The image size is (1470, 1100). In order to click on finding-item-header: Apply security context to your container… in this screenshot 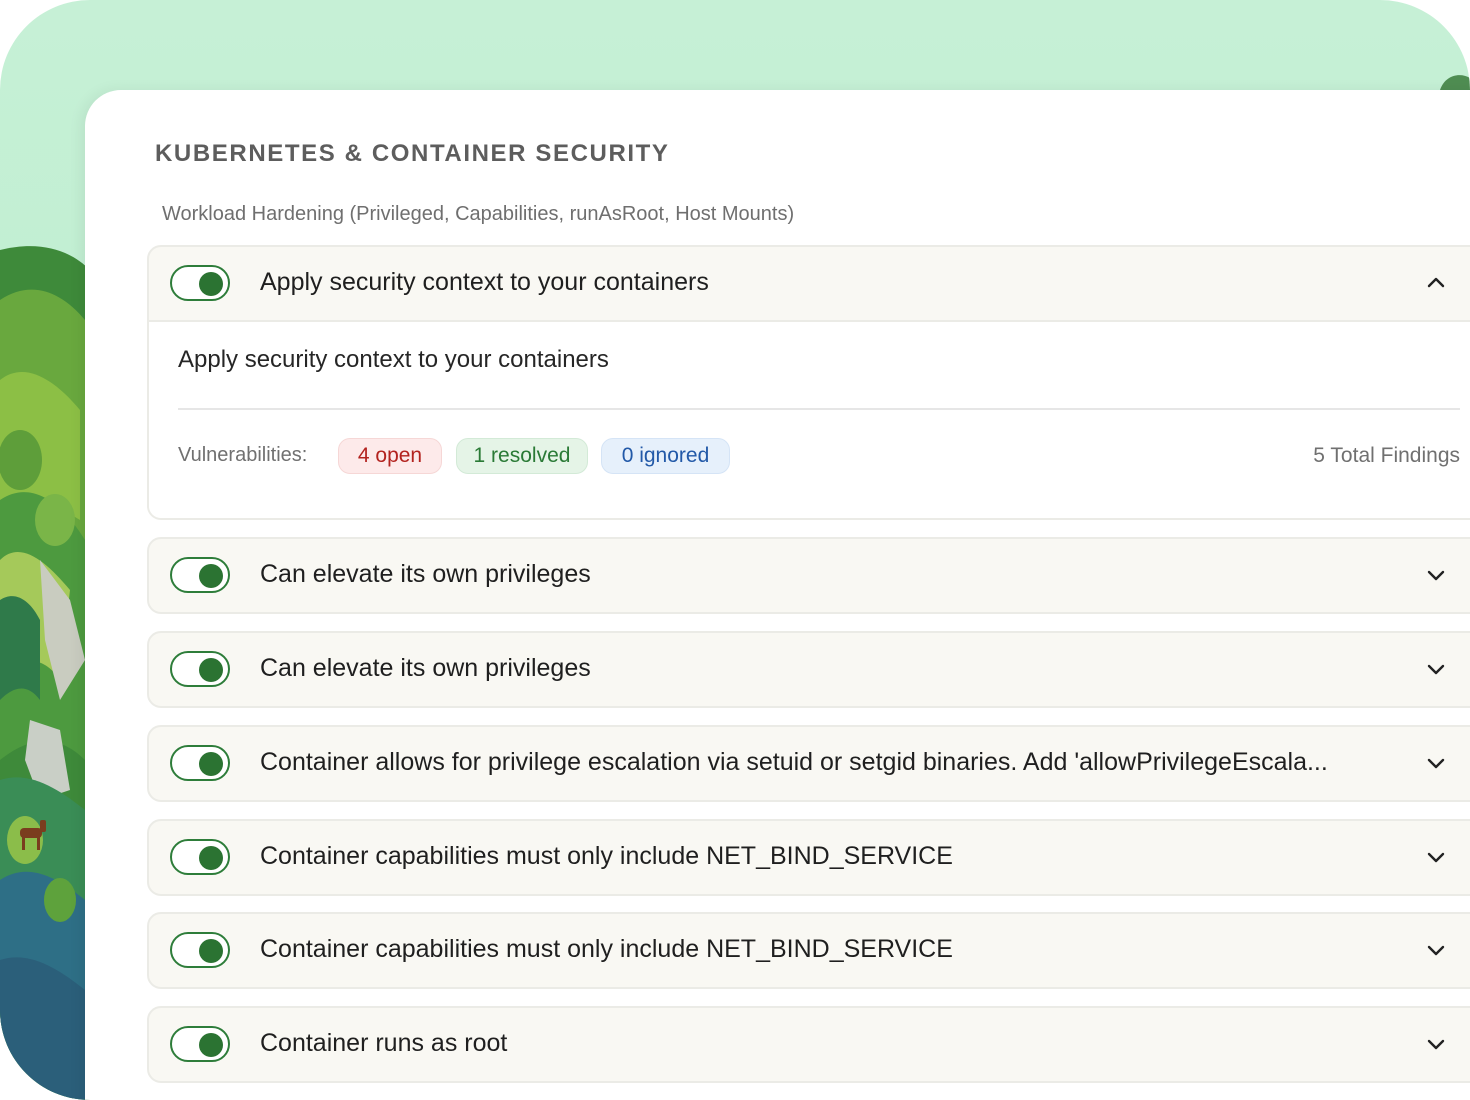, I will do `click(809, 283)`.